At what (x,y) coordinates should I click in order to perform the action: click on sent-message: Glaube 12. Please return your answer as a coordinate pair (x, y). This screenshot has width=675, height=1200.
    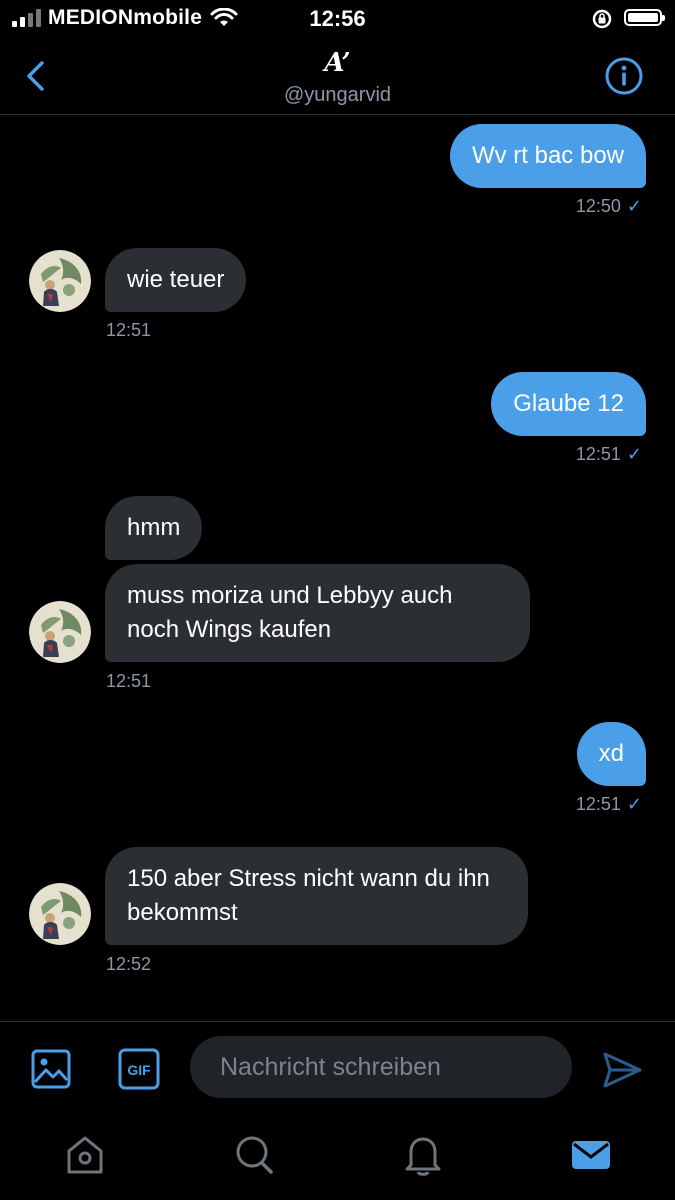
    Looking at the image, I should click on (568, 404).